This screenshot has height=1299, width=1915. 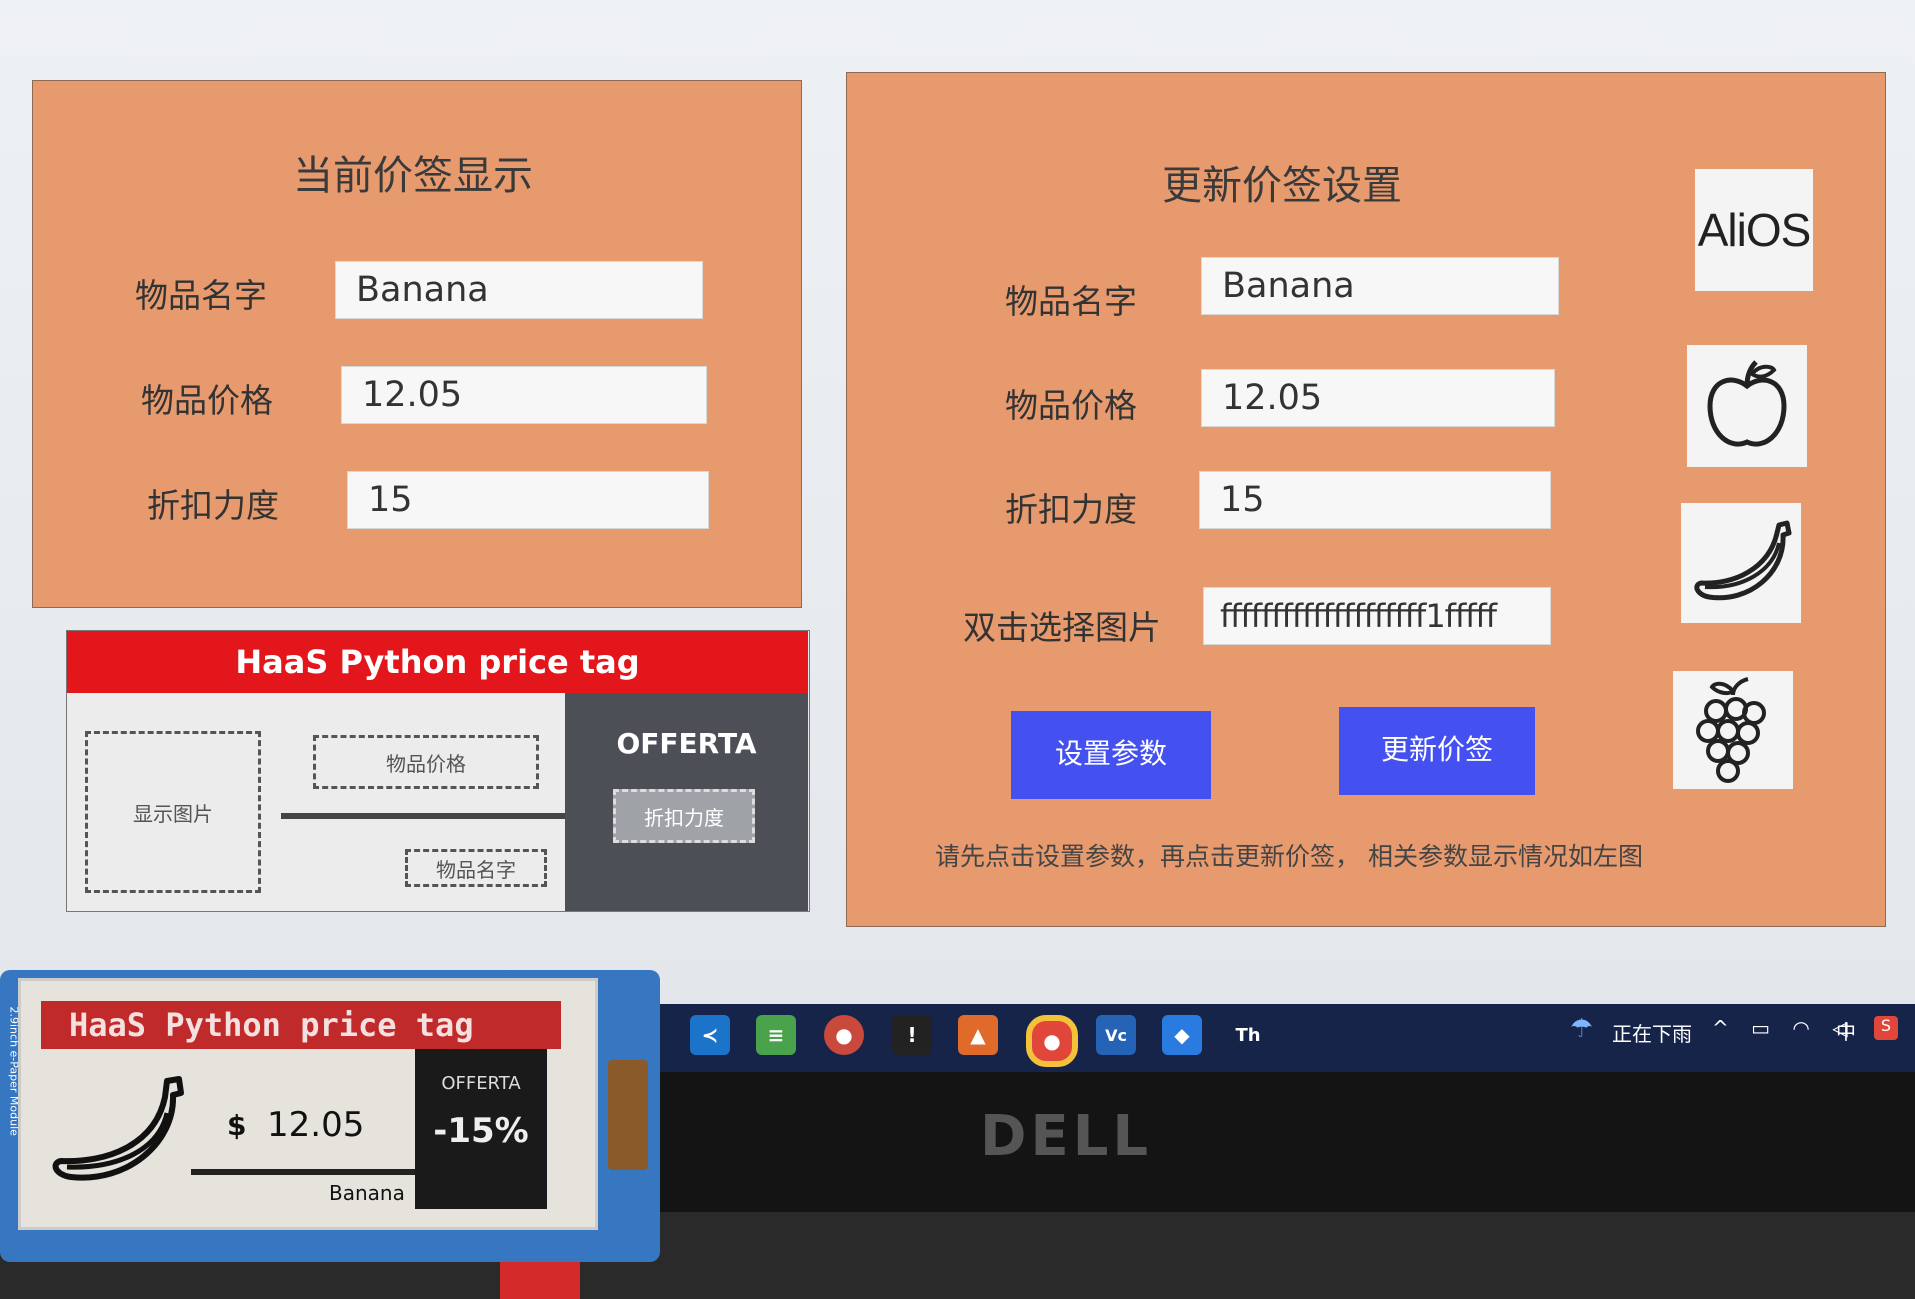 I want to click on apple-icon, so click(x=1747, y=403).